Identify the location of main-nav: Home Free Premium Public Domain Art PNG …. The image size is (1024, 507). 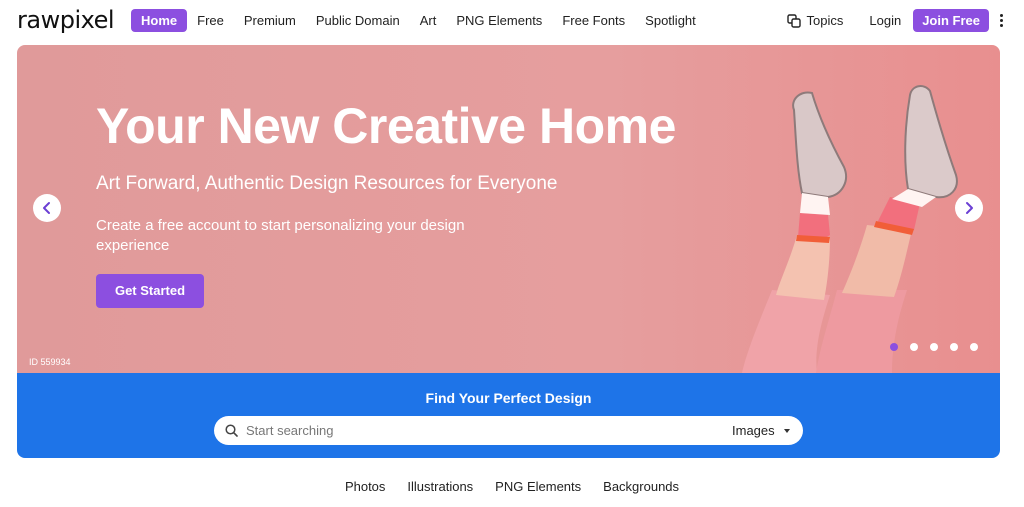
(418, 20).